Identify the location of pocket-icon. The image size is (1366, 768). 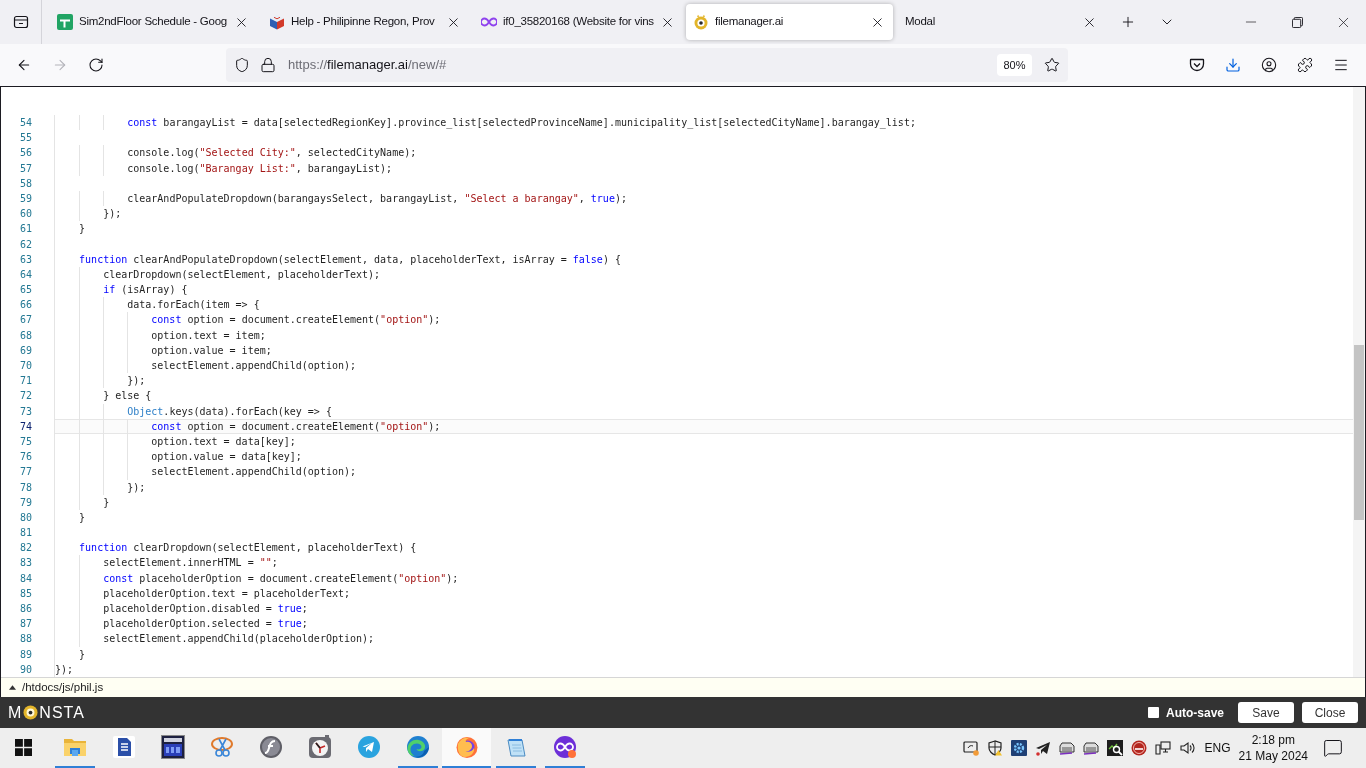
(1197, 65).